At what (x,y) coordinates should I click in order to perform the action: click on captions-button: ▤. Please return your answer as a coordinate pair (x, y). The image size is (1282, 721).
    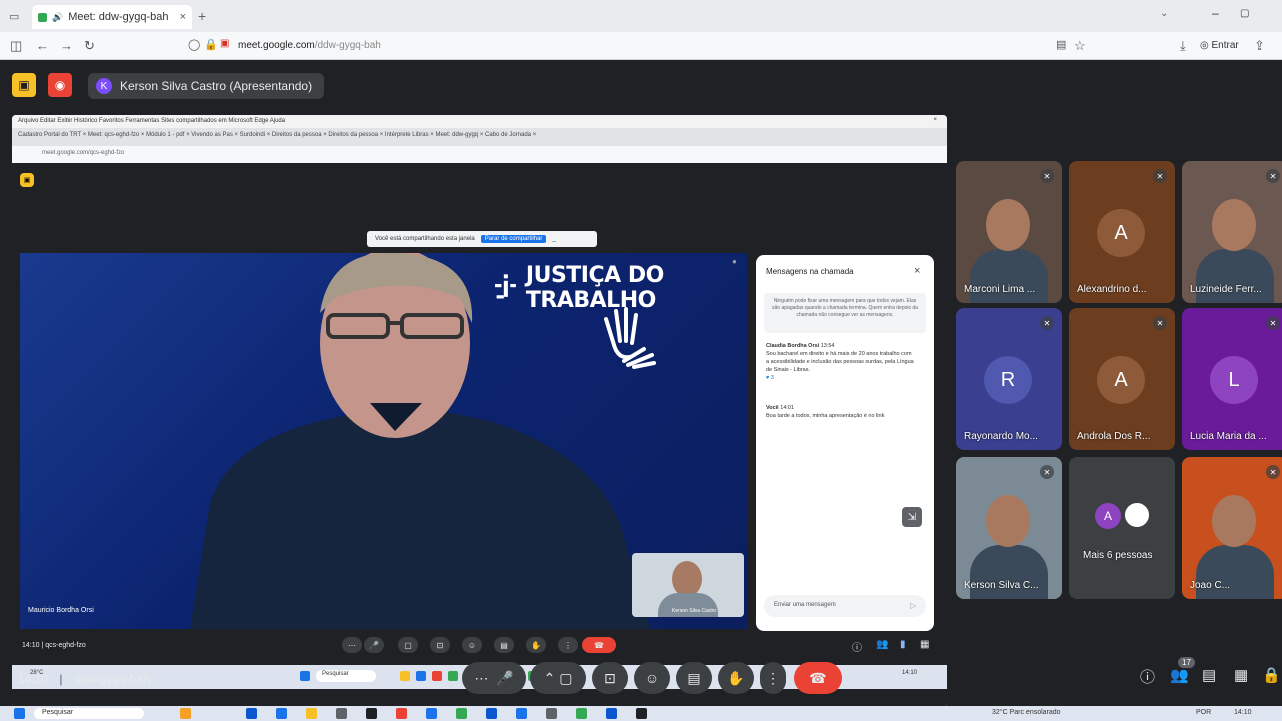
    Looking at the image, I should click on (694, 678).